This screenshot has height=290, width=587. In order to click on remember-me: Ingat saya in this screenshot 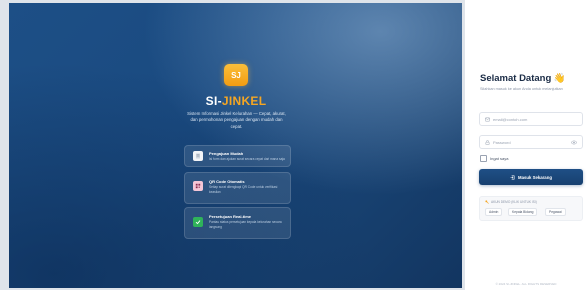, I will do `click(494, 158)`.